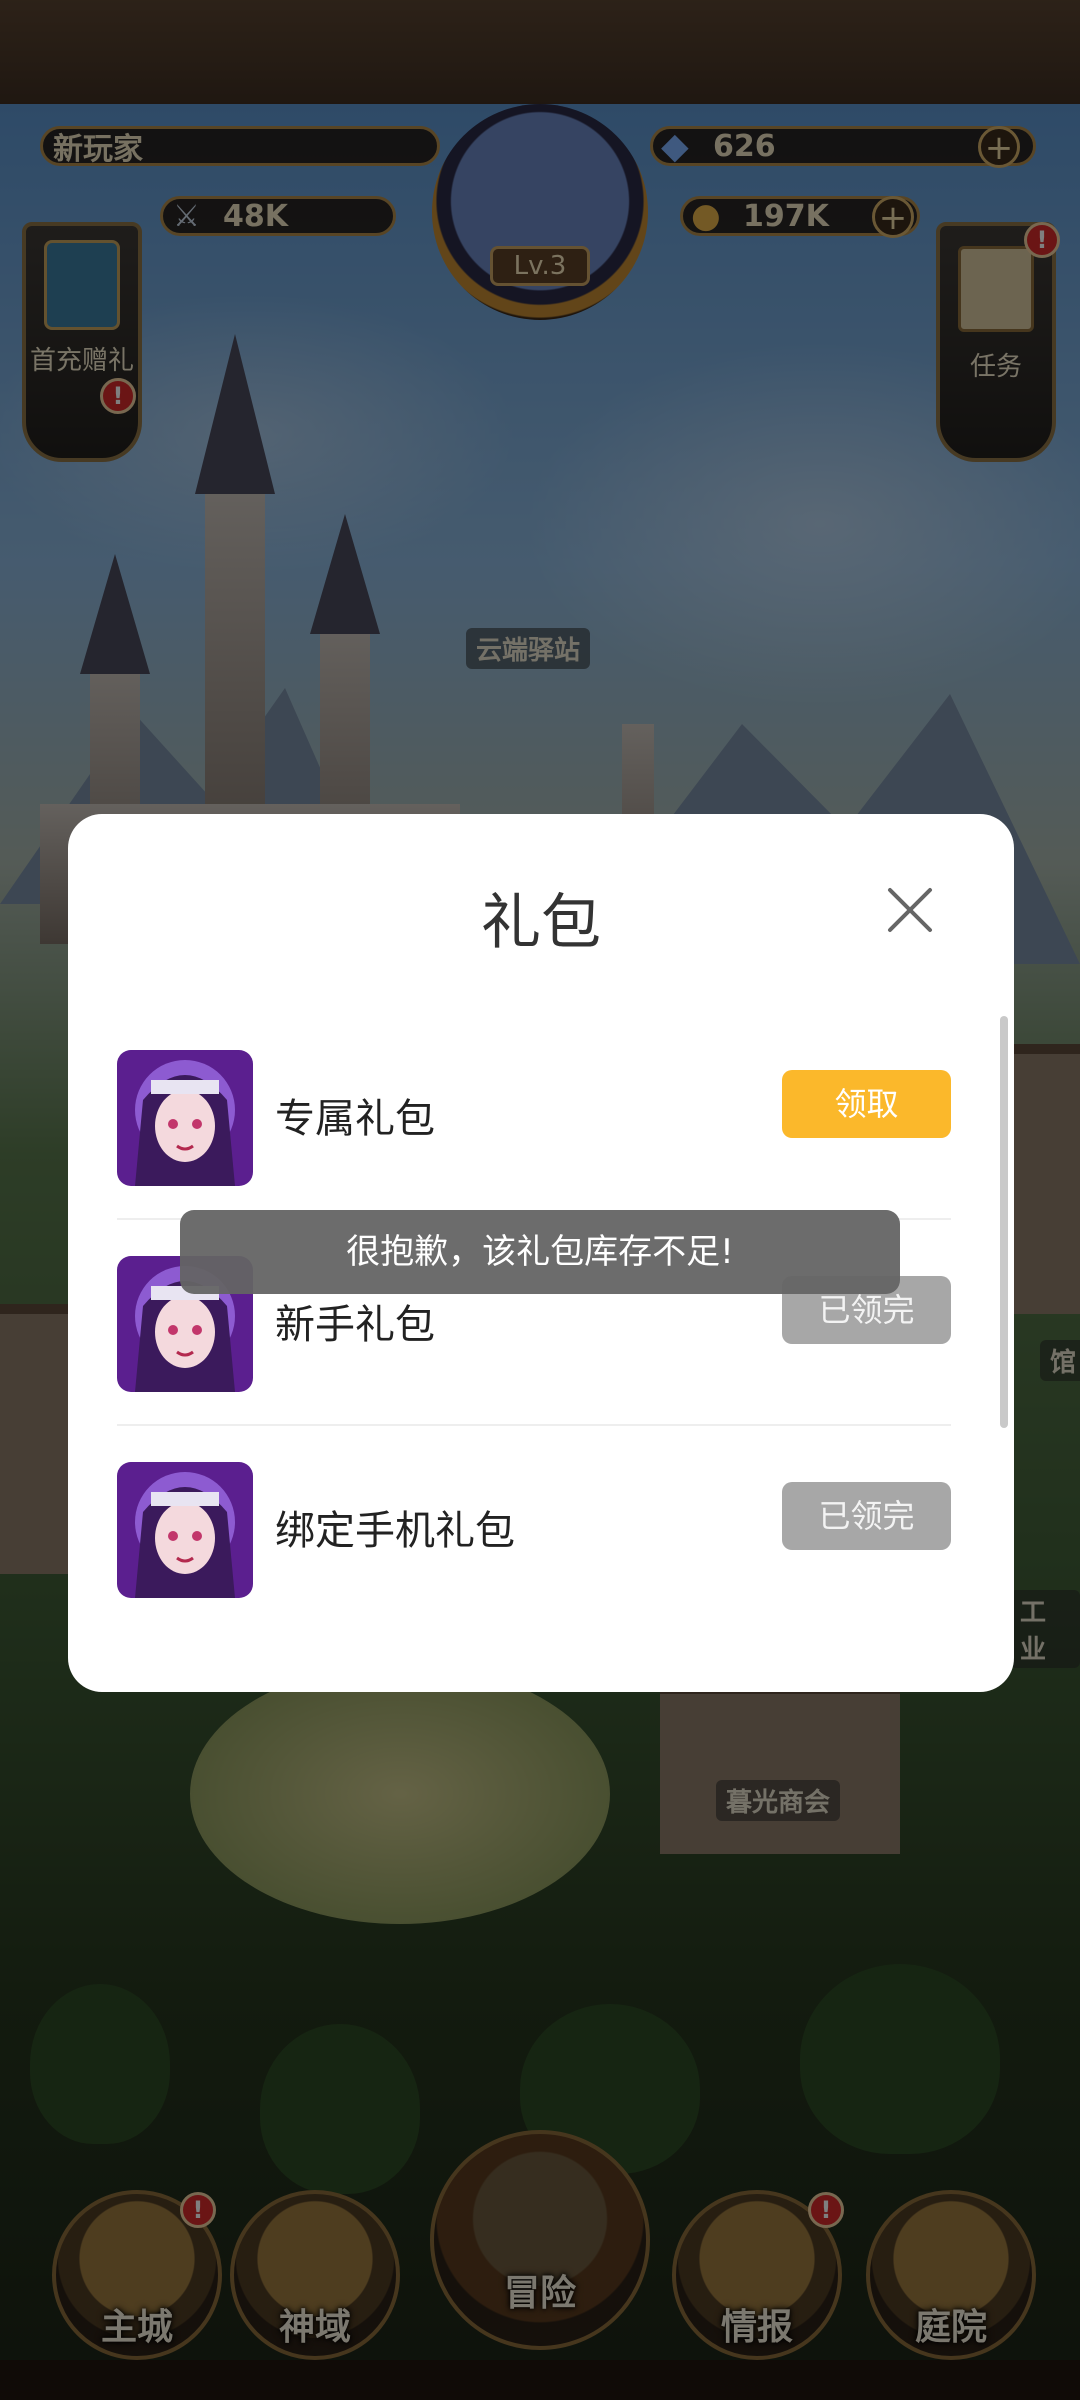  Describe the element at coordinates (534, 1507) in the screenshot. I see `gift-item-bind-phone: 绑定手机礼包 已领完` at that location.